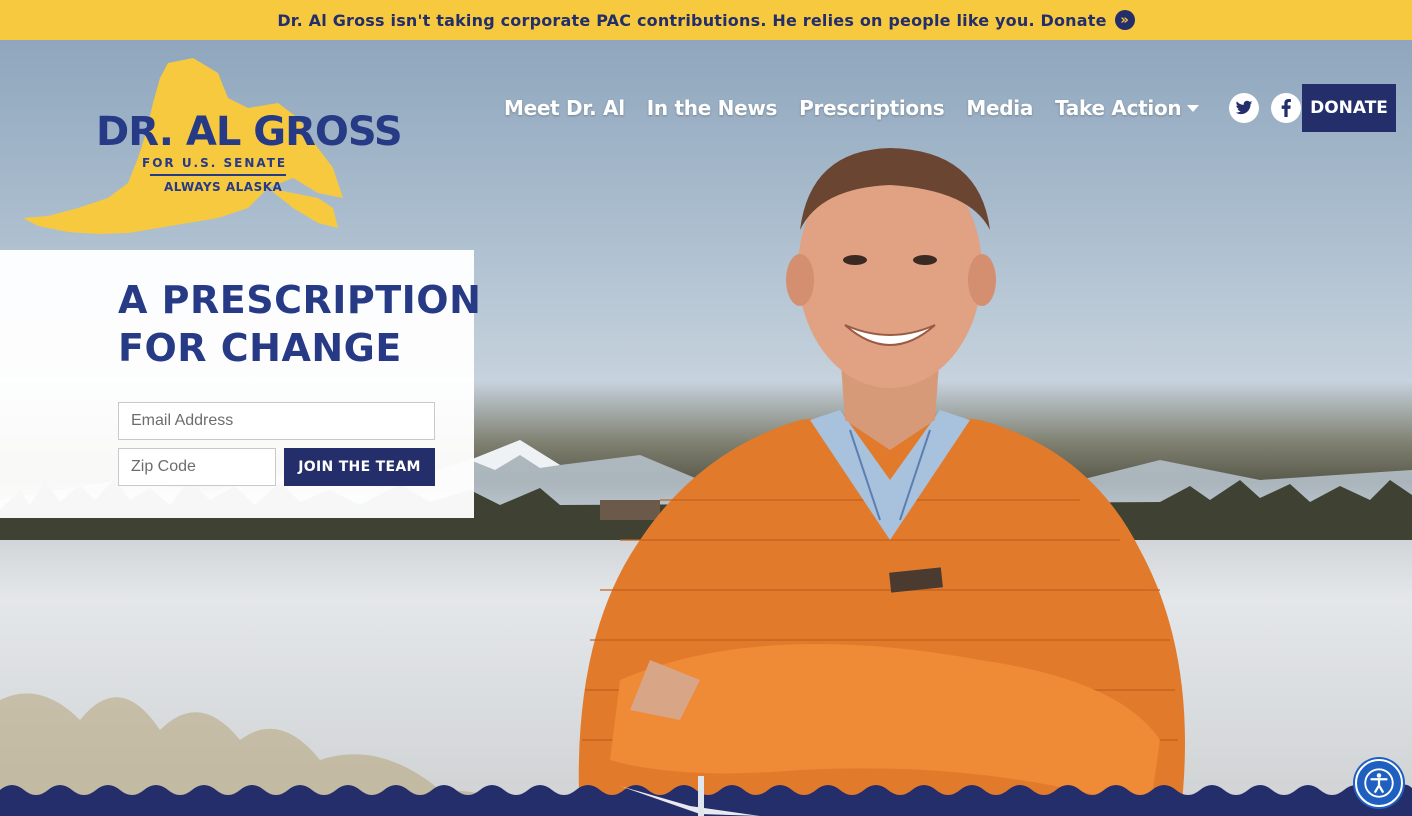 The height and width of the screenshot is (816, 1412). What do you see at coordinates (872, 108) in the screenshot?
I see `nav-prescriptions: Prescriptions` at bounding box center [872, 108].